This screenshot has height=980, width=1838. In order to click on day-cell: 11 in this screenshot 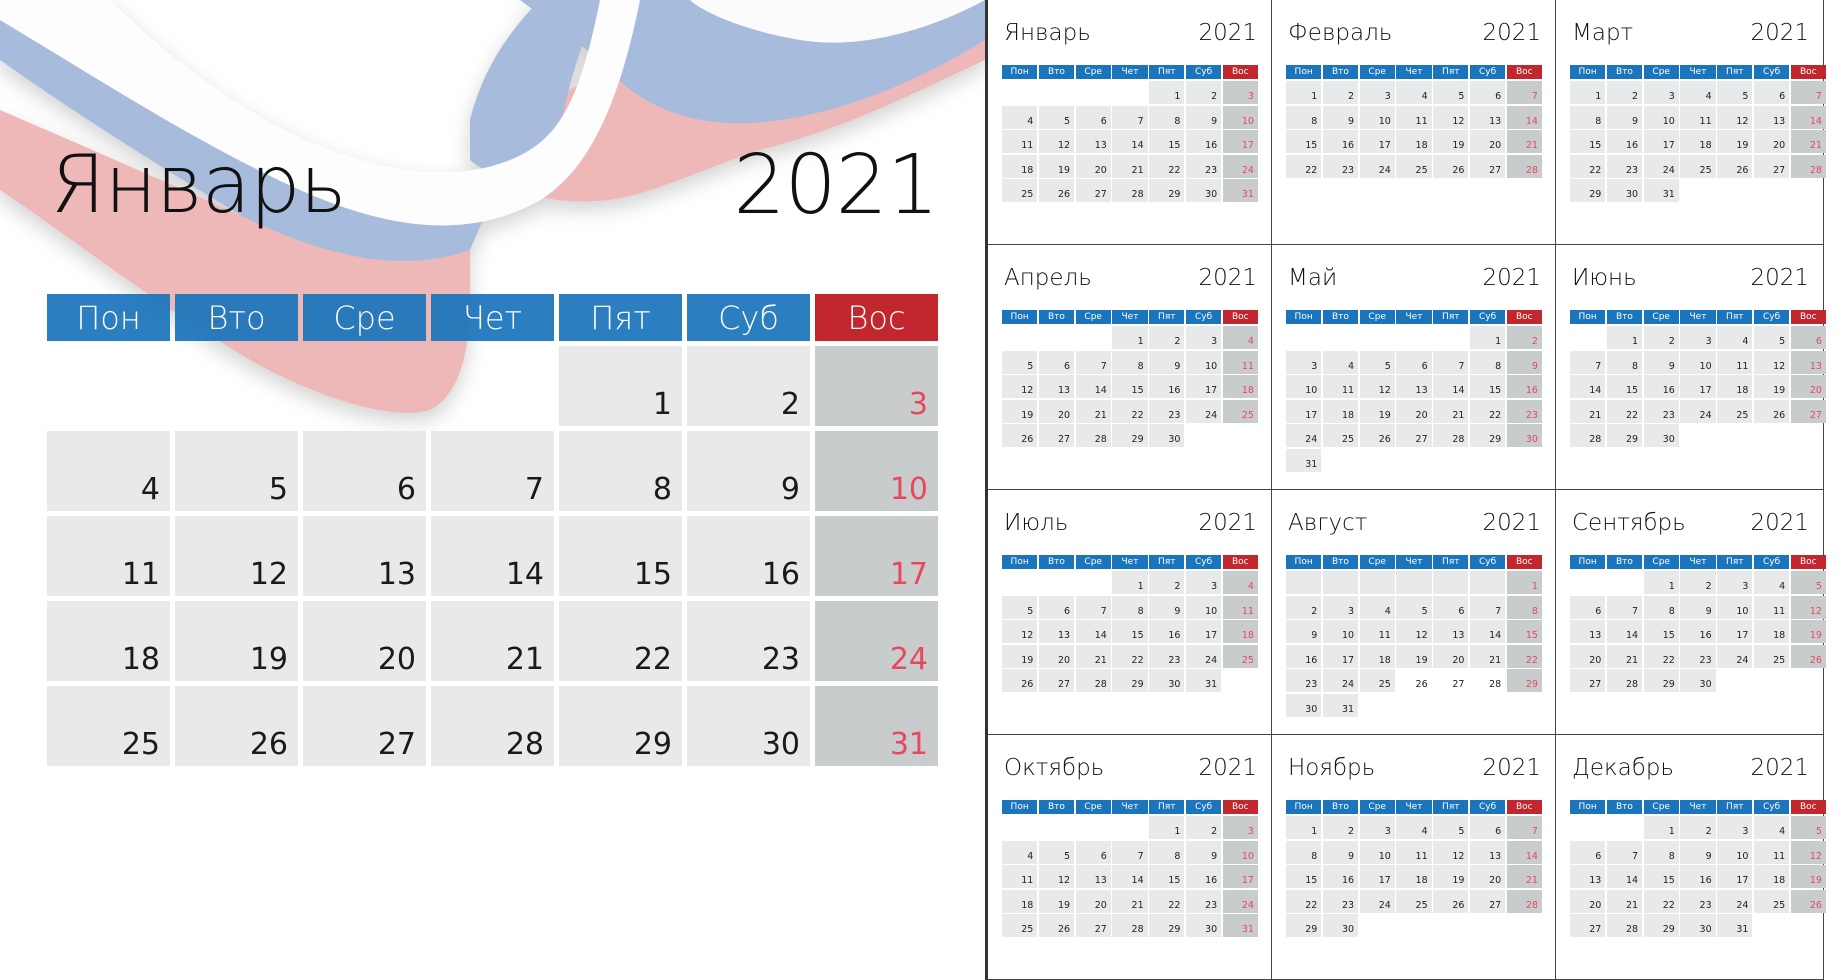, I will do `click(1414, 117)`.